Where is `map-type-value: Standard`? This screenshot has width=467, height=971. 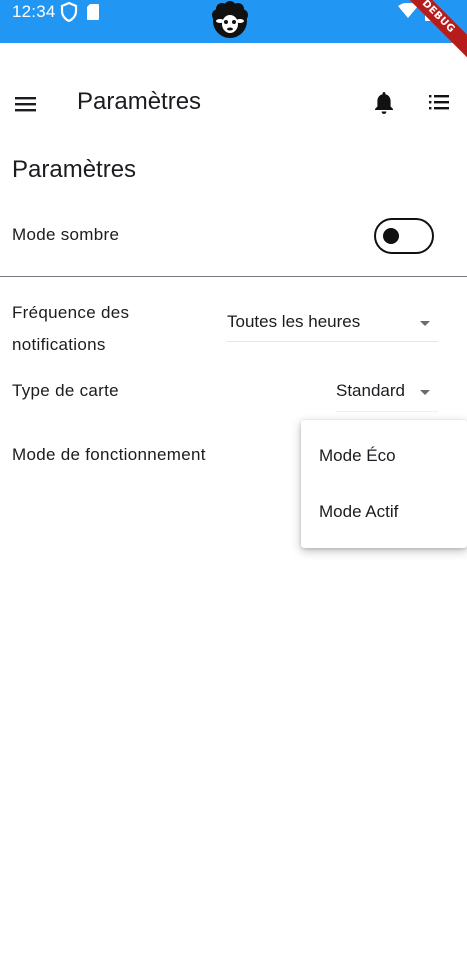 map-type-value: Standard is located at coordinates (370, 390).